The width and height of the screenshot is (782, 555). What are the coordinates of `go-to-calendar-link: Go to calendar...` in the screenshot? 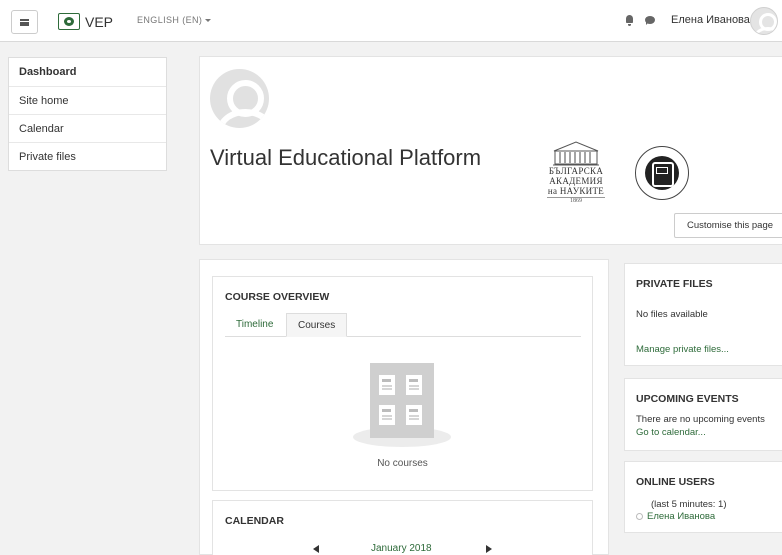 It's located at (671, 433).